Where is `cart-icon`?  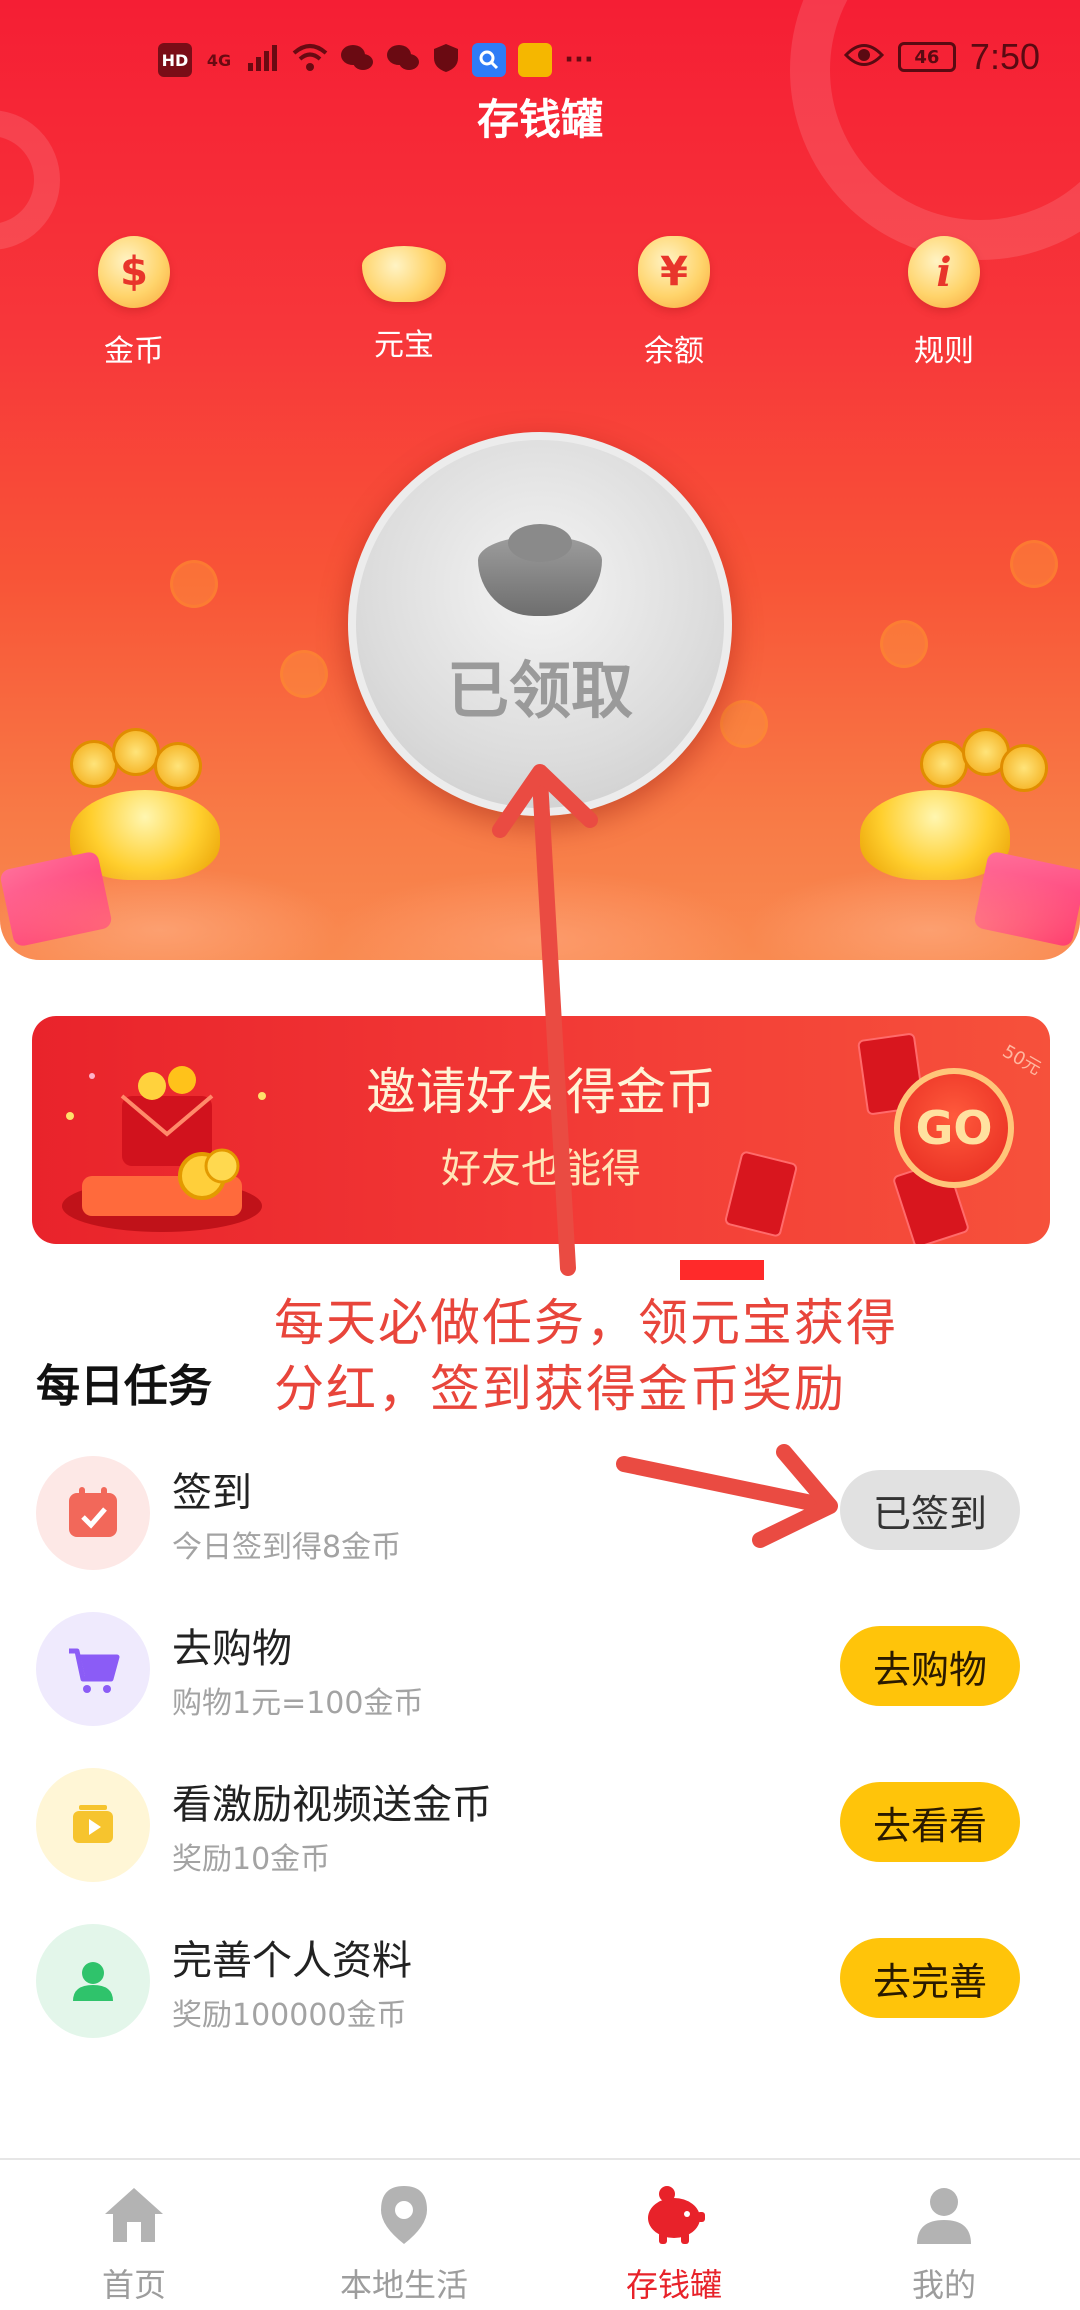
cart-icon is located at coordinates (93, 1669).